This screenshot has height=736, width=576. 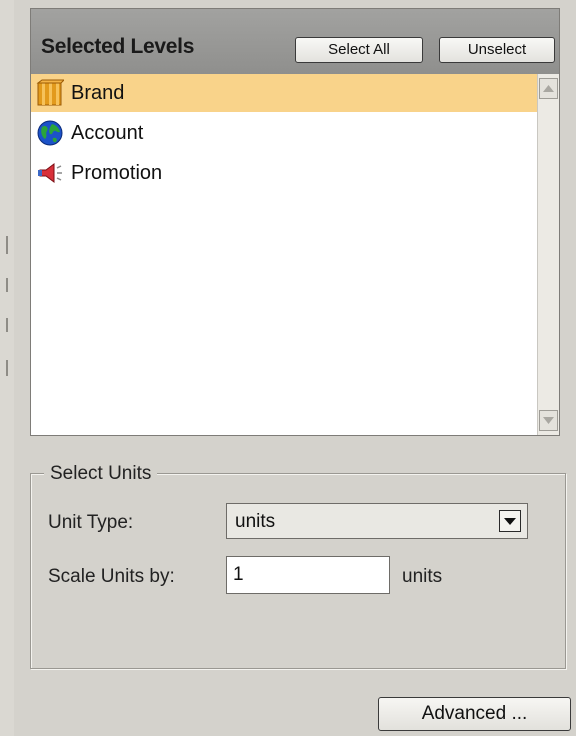 What do you see at coordinates (359, 50) in the screenshot?
I see `select-all-button: Select All` at bounding box center [359, 50].